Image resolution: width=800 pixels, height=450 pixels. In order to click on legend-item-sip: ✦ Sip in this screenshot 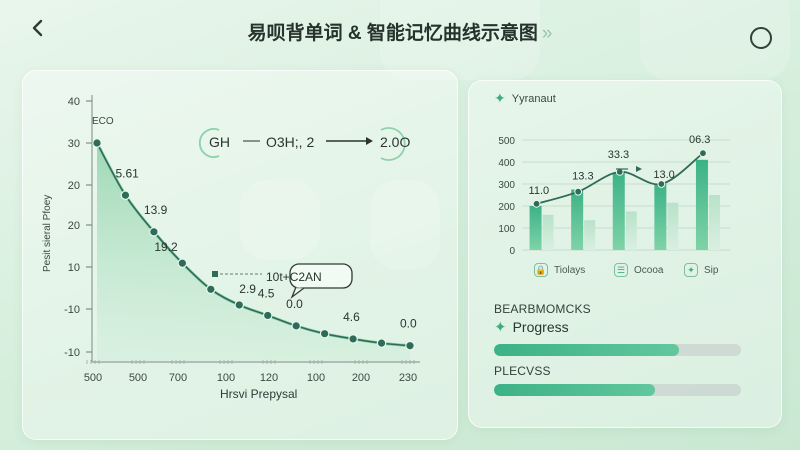, I will do `click(701, 270)`.